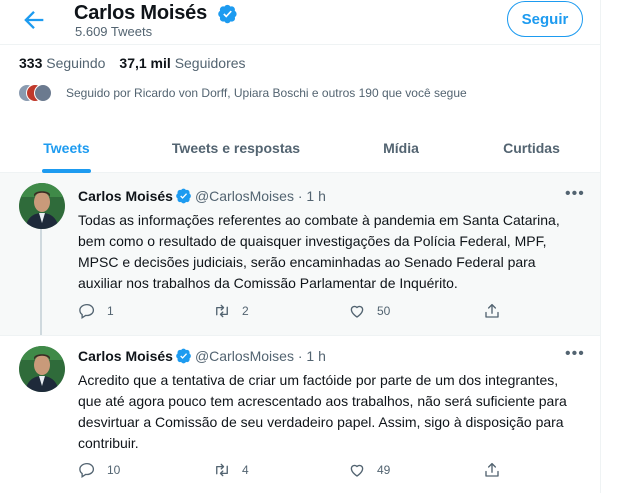  I want to click on header-divider, so click(300, 44).